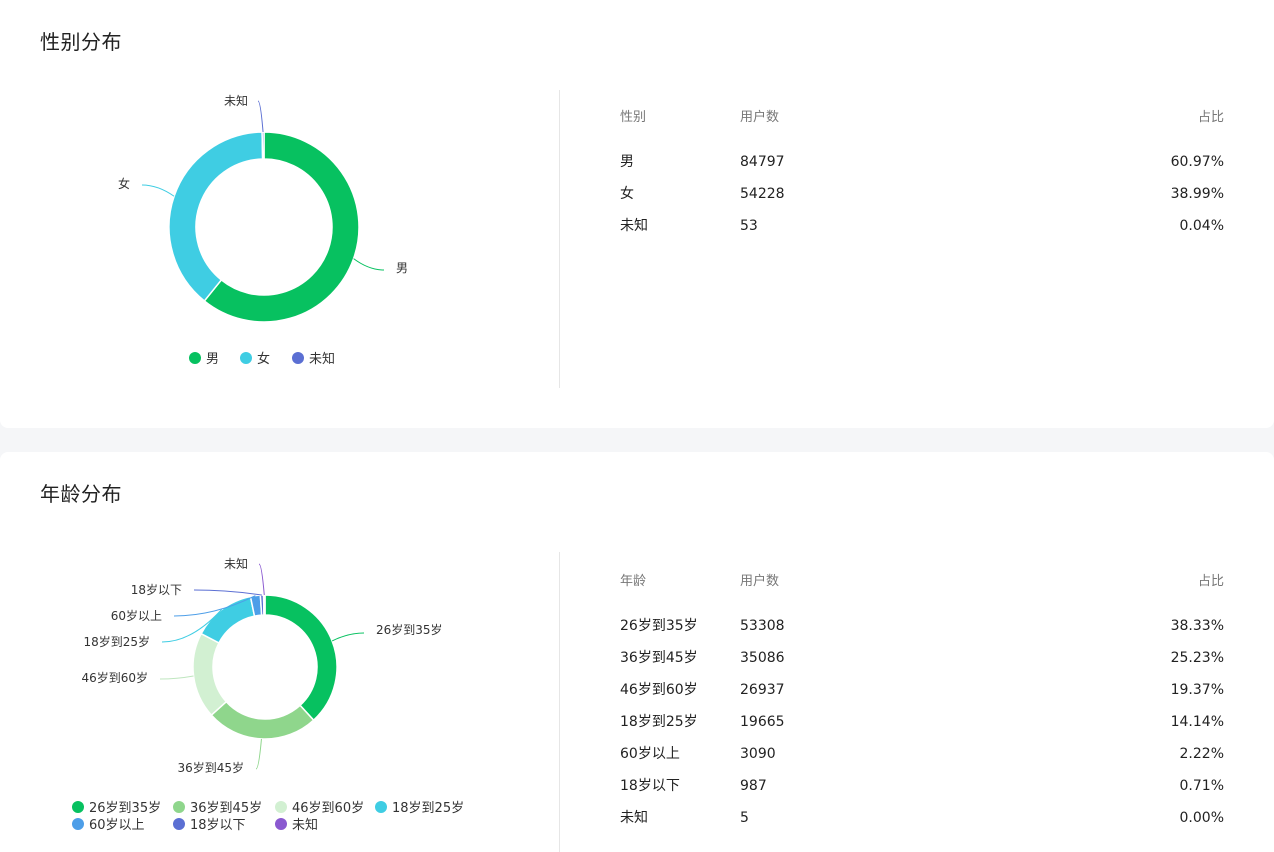 This screenshot has height=852, width=1274. I want to click on row-label: 46岁到60岁, so click(659, 690).